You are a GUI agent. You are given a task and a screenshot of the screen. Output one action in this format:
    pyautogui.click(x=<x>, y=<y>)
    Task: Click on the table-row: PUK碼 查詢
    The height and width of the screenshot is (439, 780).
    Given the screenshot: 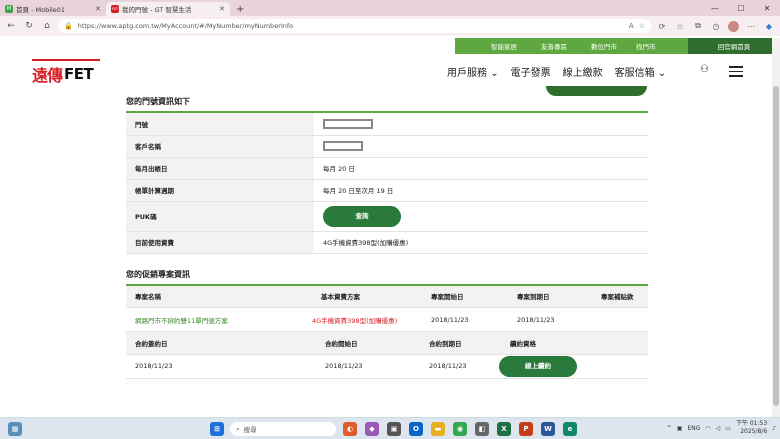 What is the action you would take?
    pyautogui.click(x=387, y=216)
    